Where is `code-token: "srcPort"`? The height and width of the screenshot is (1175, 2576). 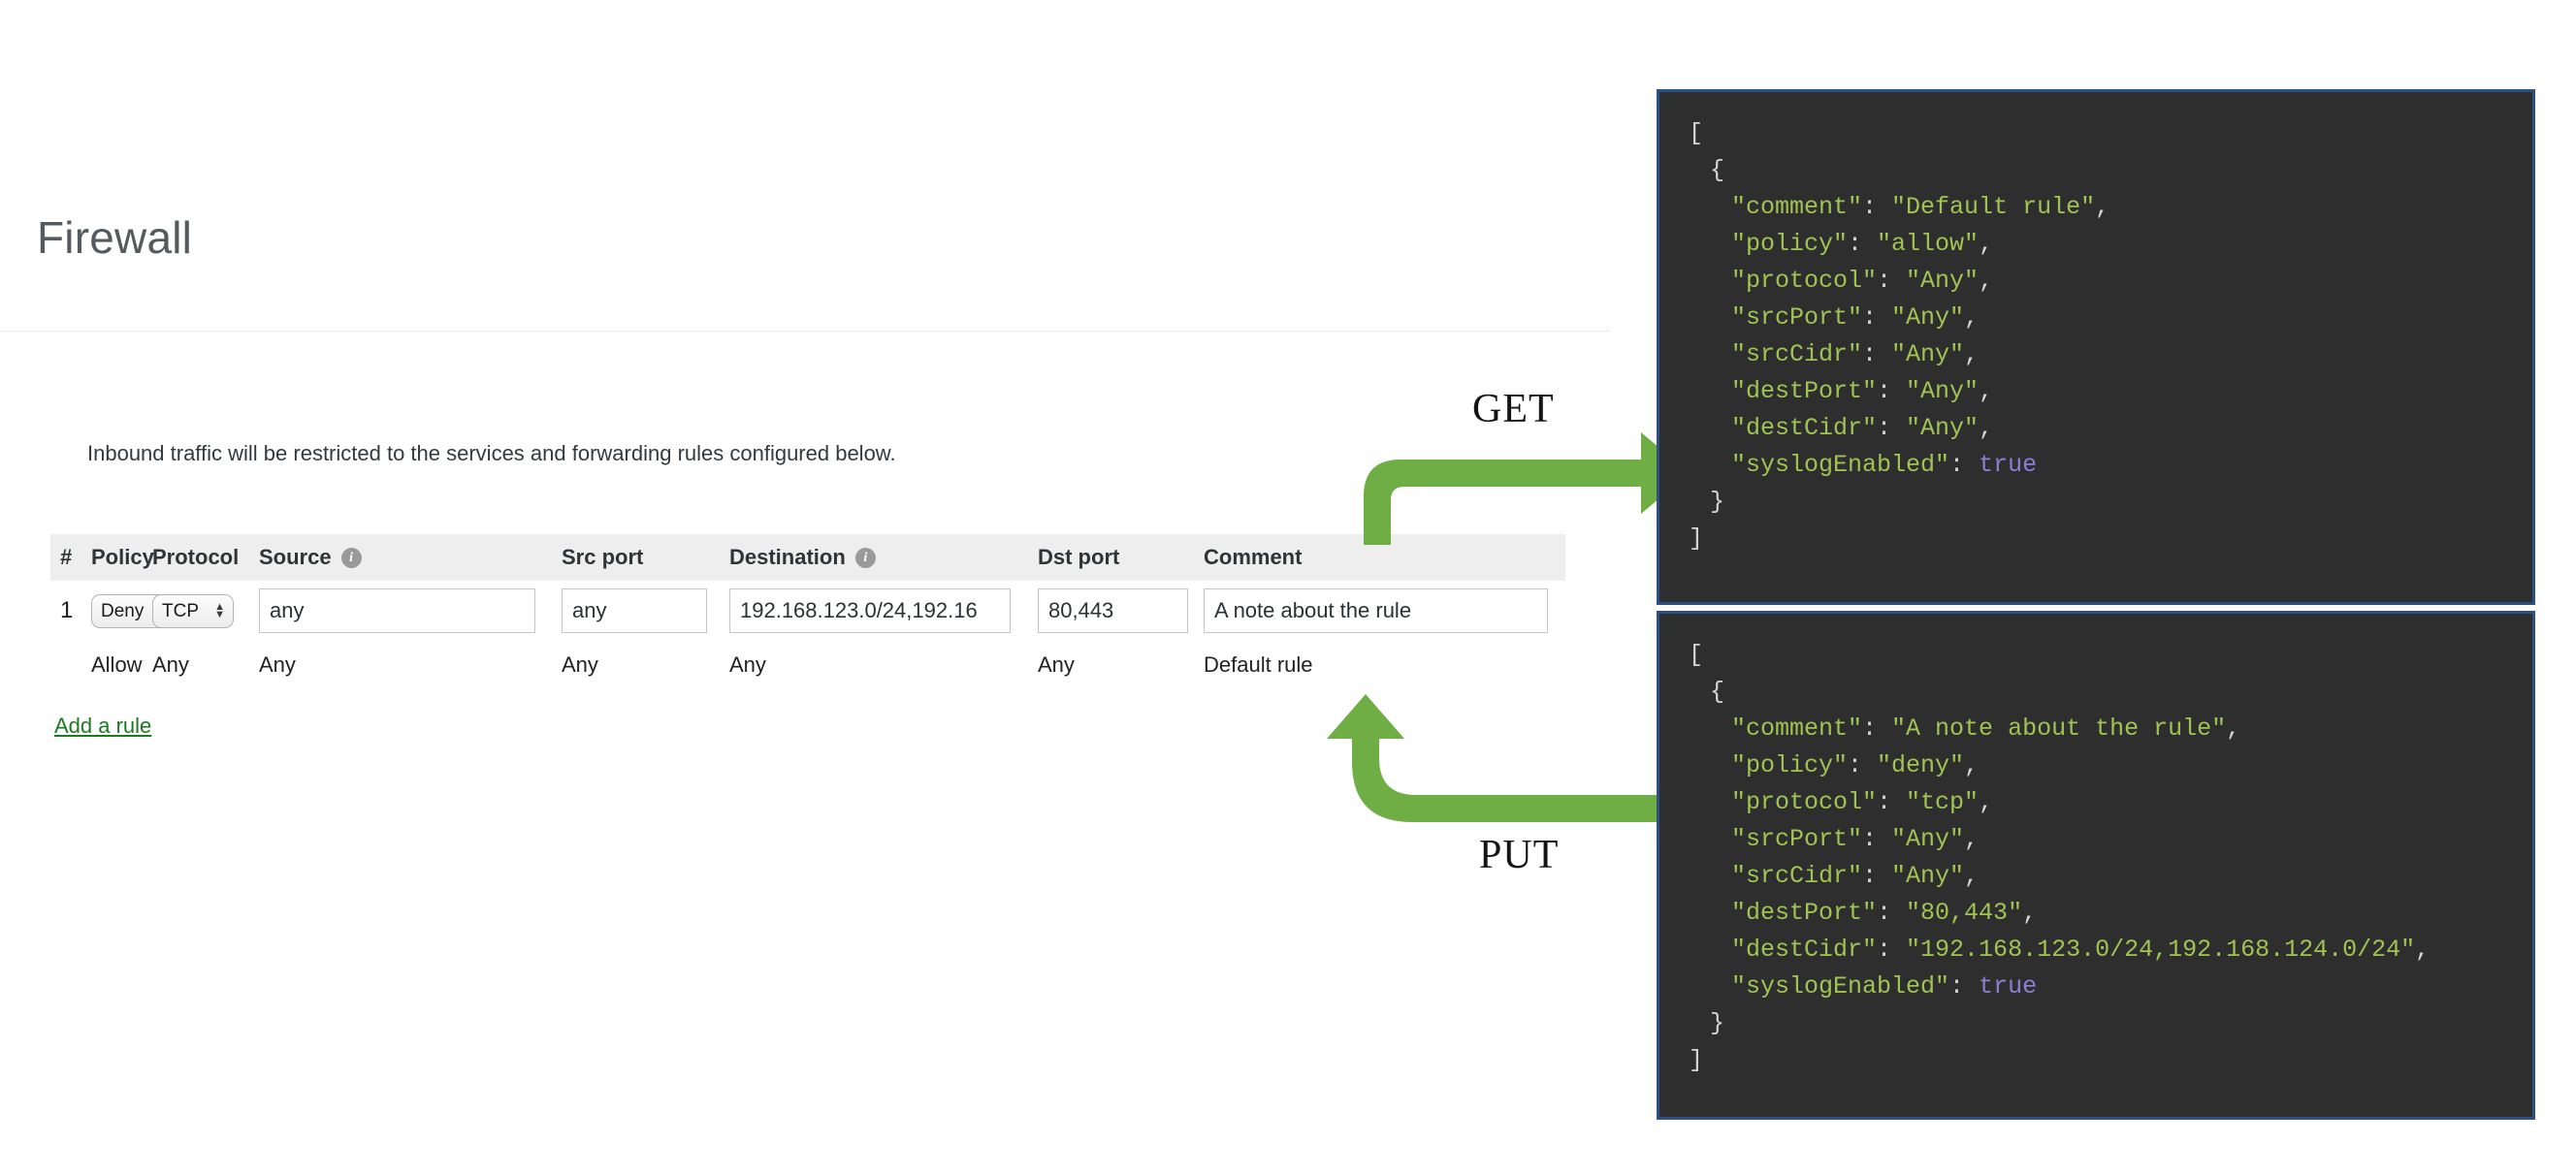 code-token: "srcPort" is located at coordinates (1797, 317).